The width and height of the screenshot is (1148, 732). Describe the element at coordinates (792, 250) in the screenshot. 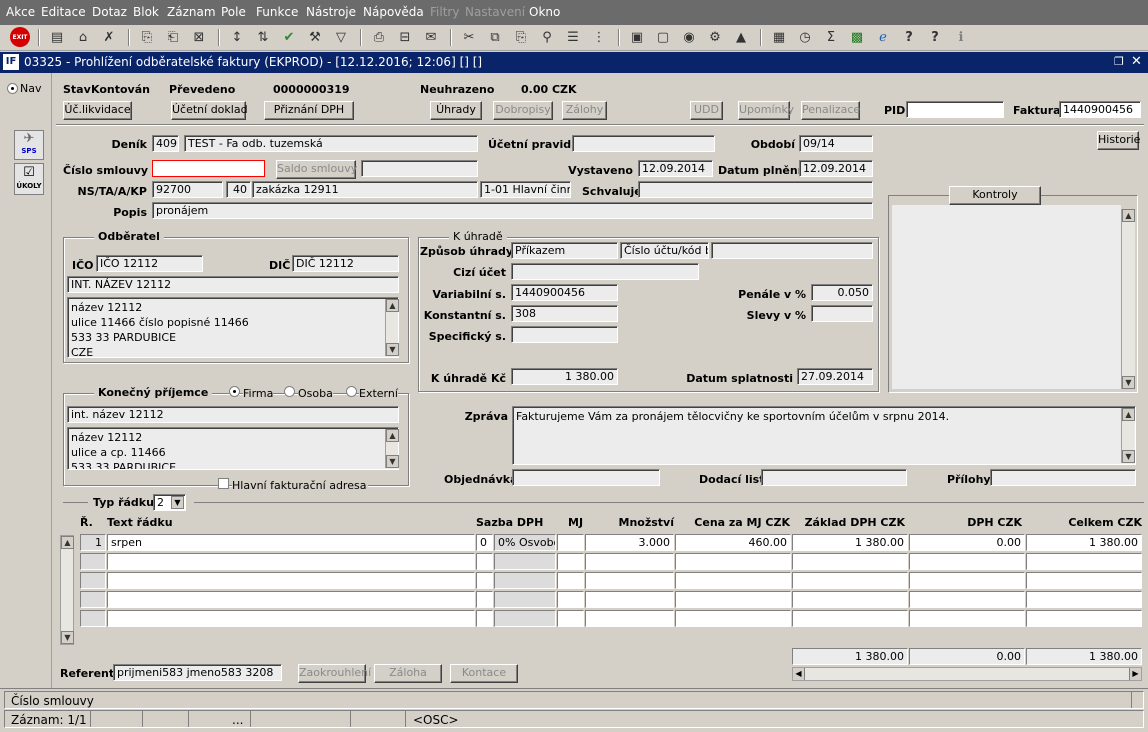

I see `ucet-field` at that location.